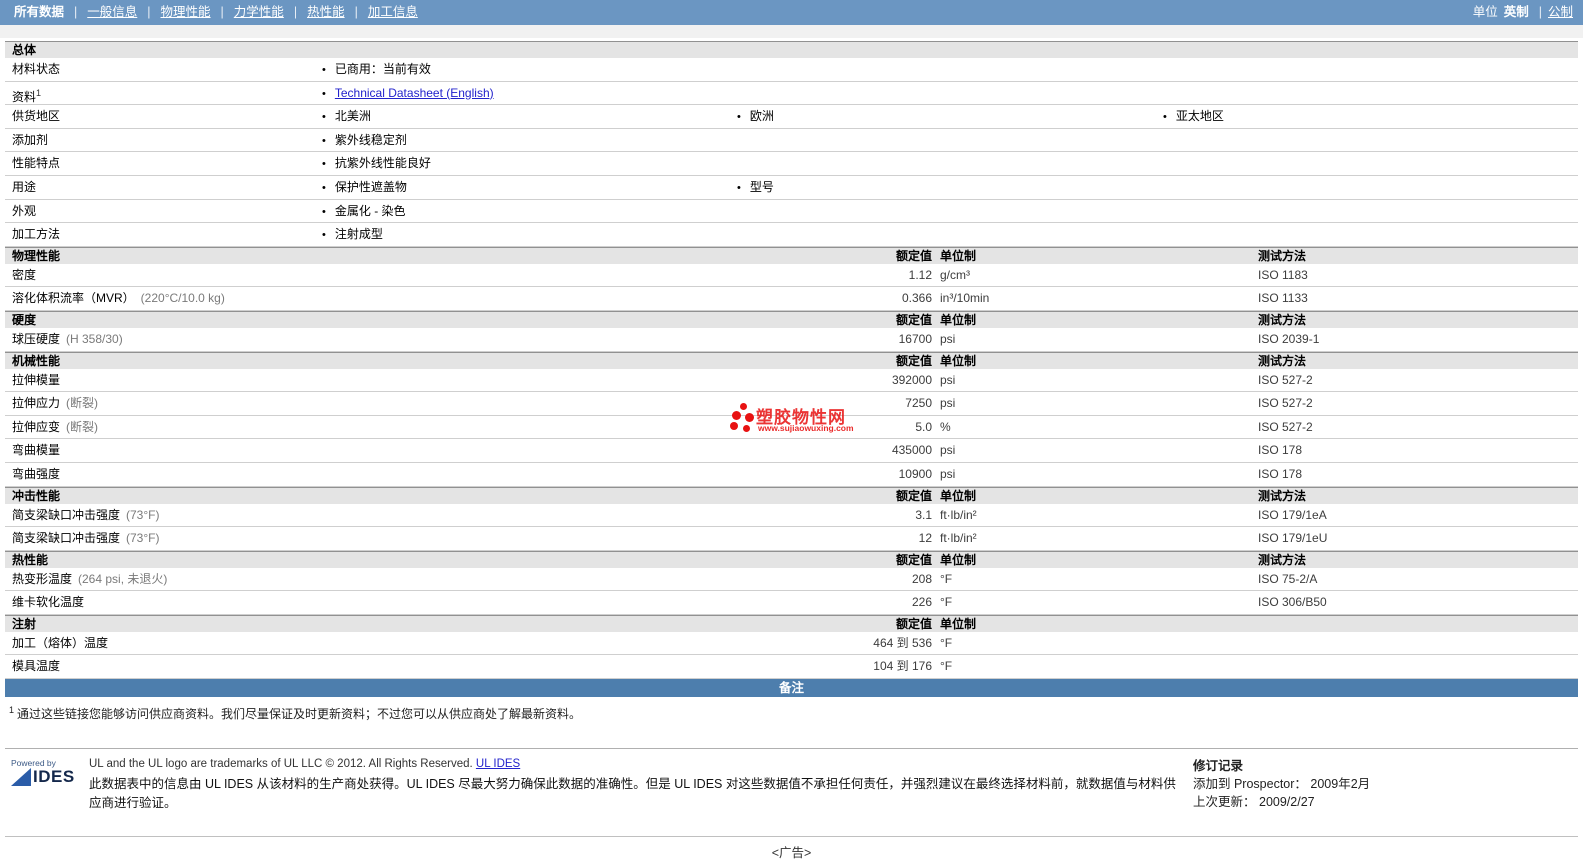 Image resolution: width=1583 pixels, height=861 pixels. Describe the element at coordinates (1340, 784) in the screenshot. I see `revision-added-value: 2009年2月` at that location.